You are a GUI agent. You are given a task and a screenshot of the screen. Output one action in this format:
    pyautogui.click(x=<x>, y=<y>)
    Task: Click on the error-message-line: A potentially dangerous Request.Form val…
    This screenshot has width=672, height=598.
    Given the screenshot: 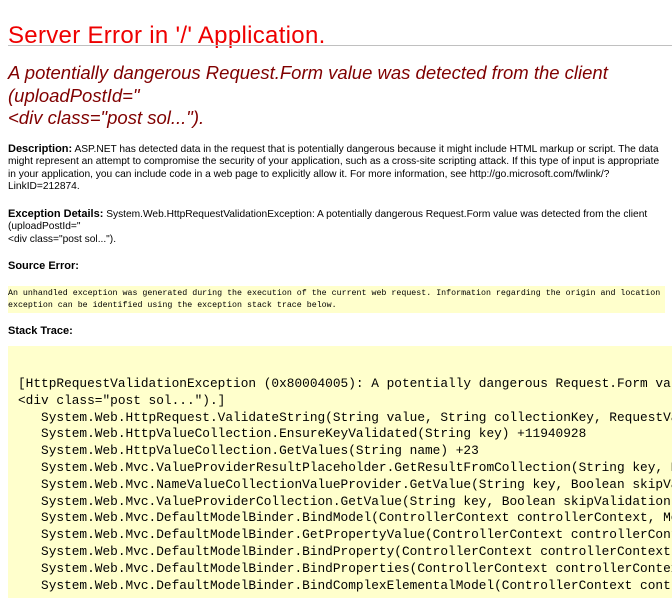 What is the action you would take?
    pyautogui.click(x=308, y=72)
    